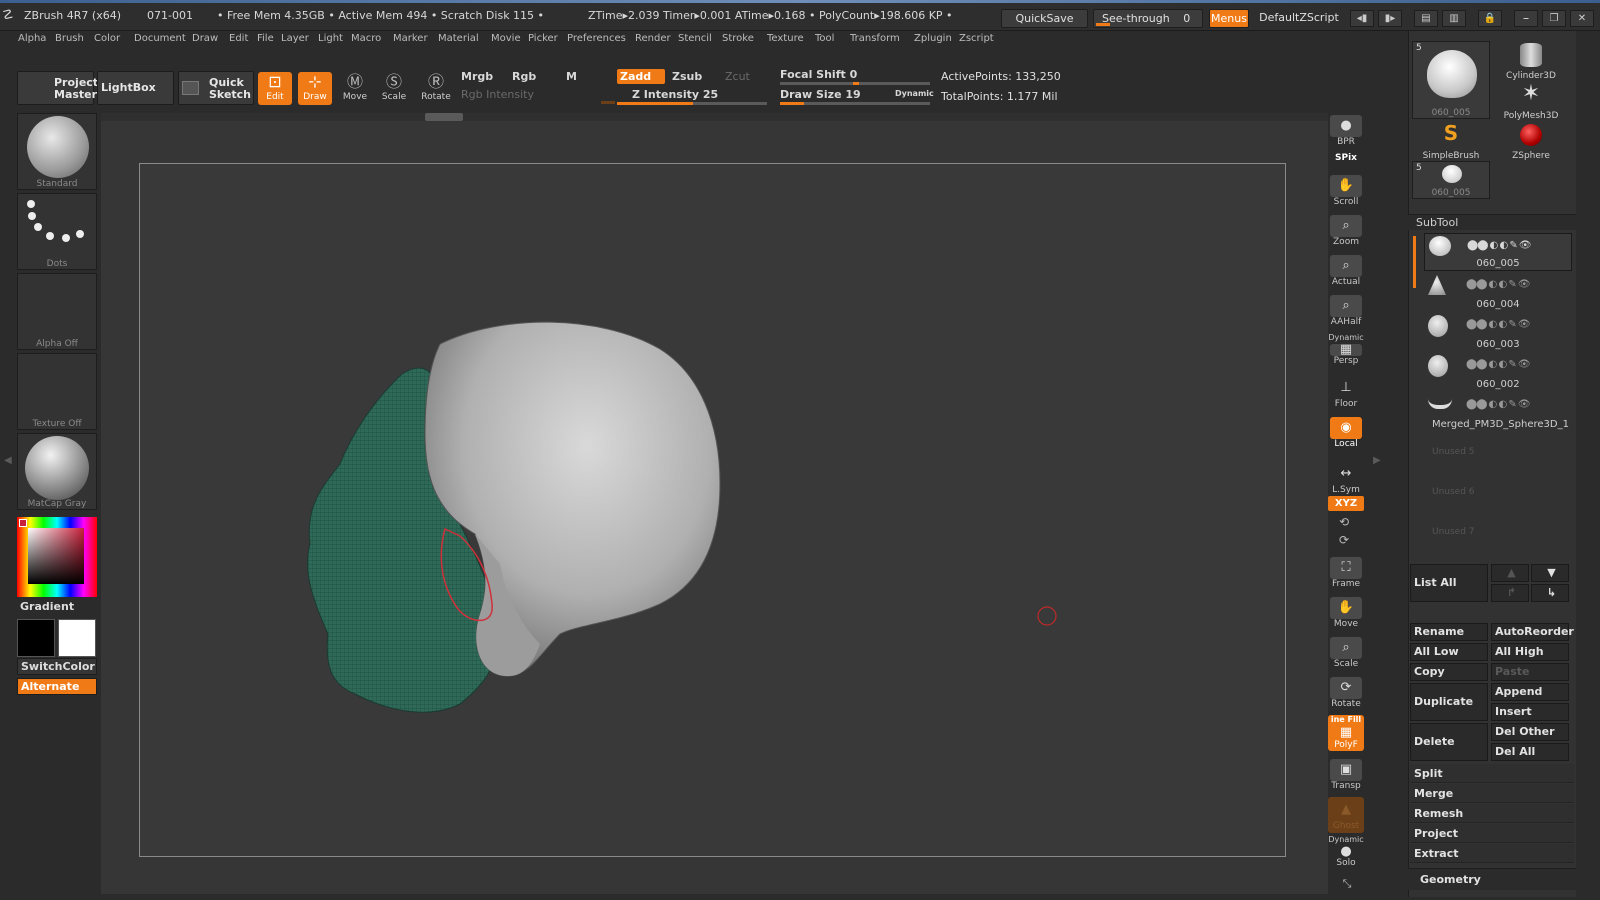 The image size is (1600, 900). What do you see at coordinates (1346, 271) in the screenshot?
I see `actual-button: ⌕ Actual` at bounding box center [1346, 271].